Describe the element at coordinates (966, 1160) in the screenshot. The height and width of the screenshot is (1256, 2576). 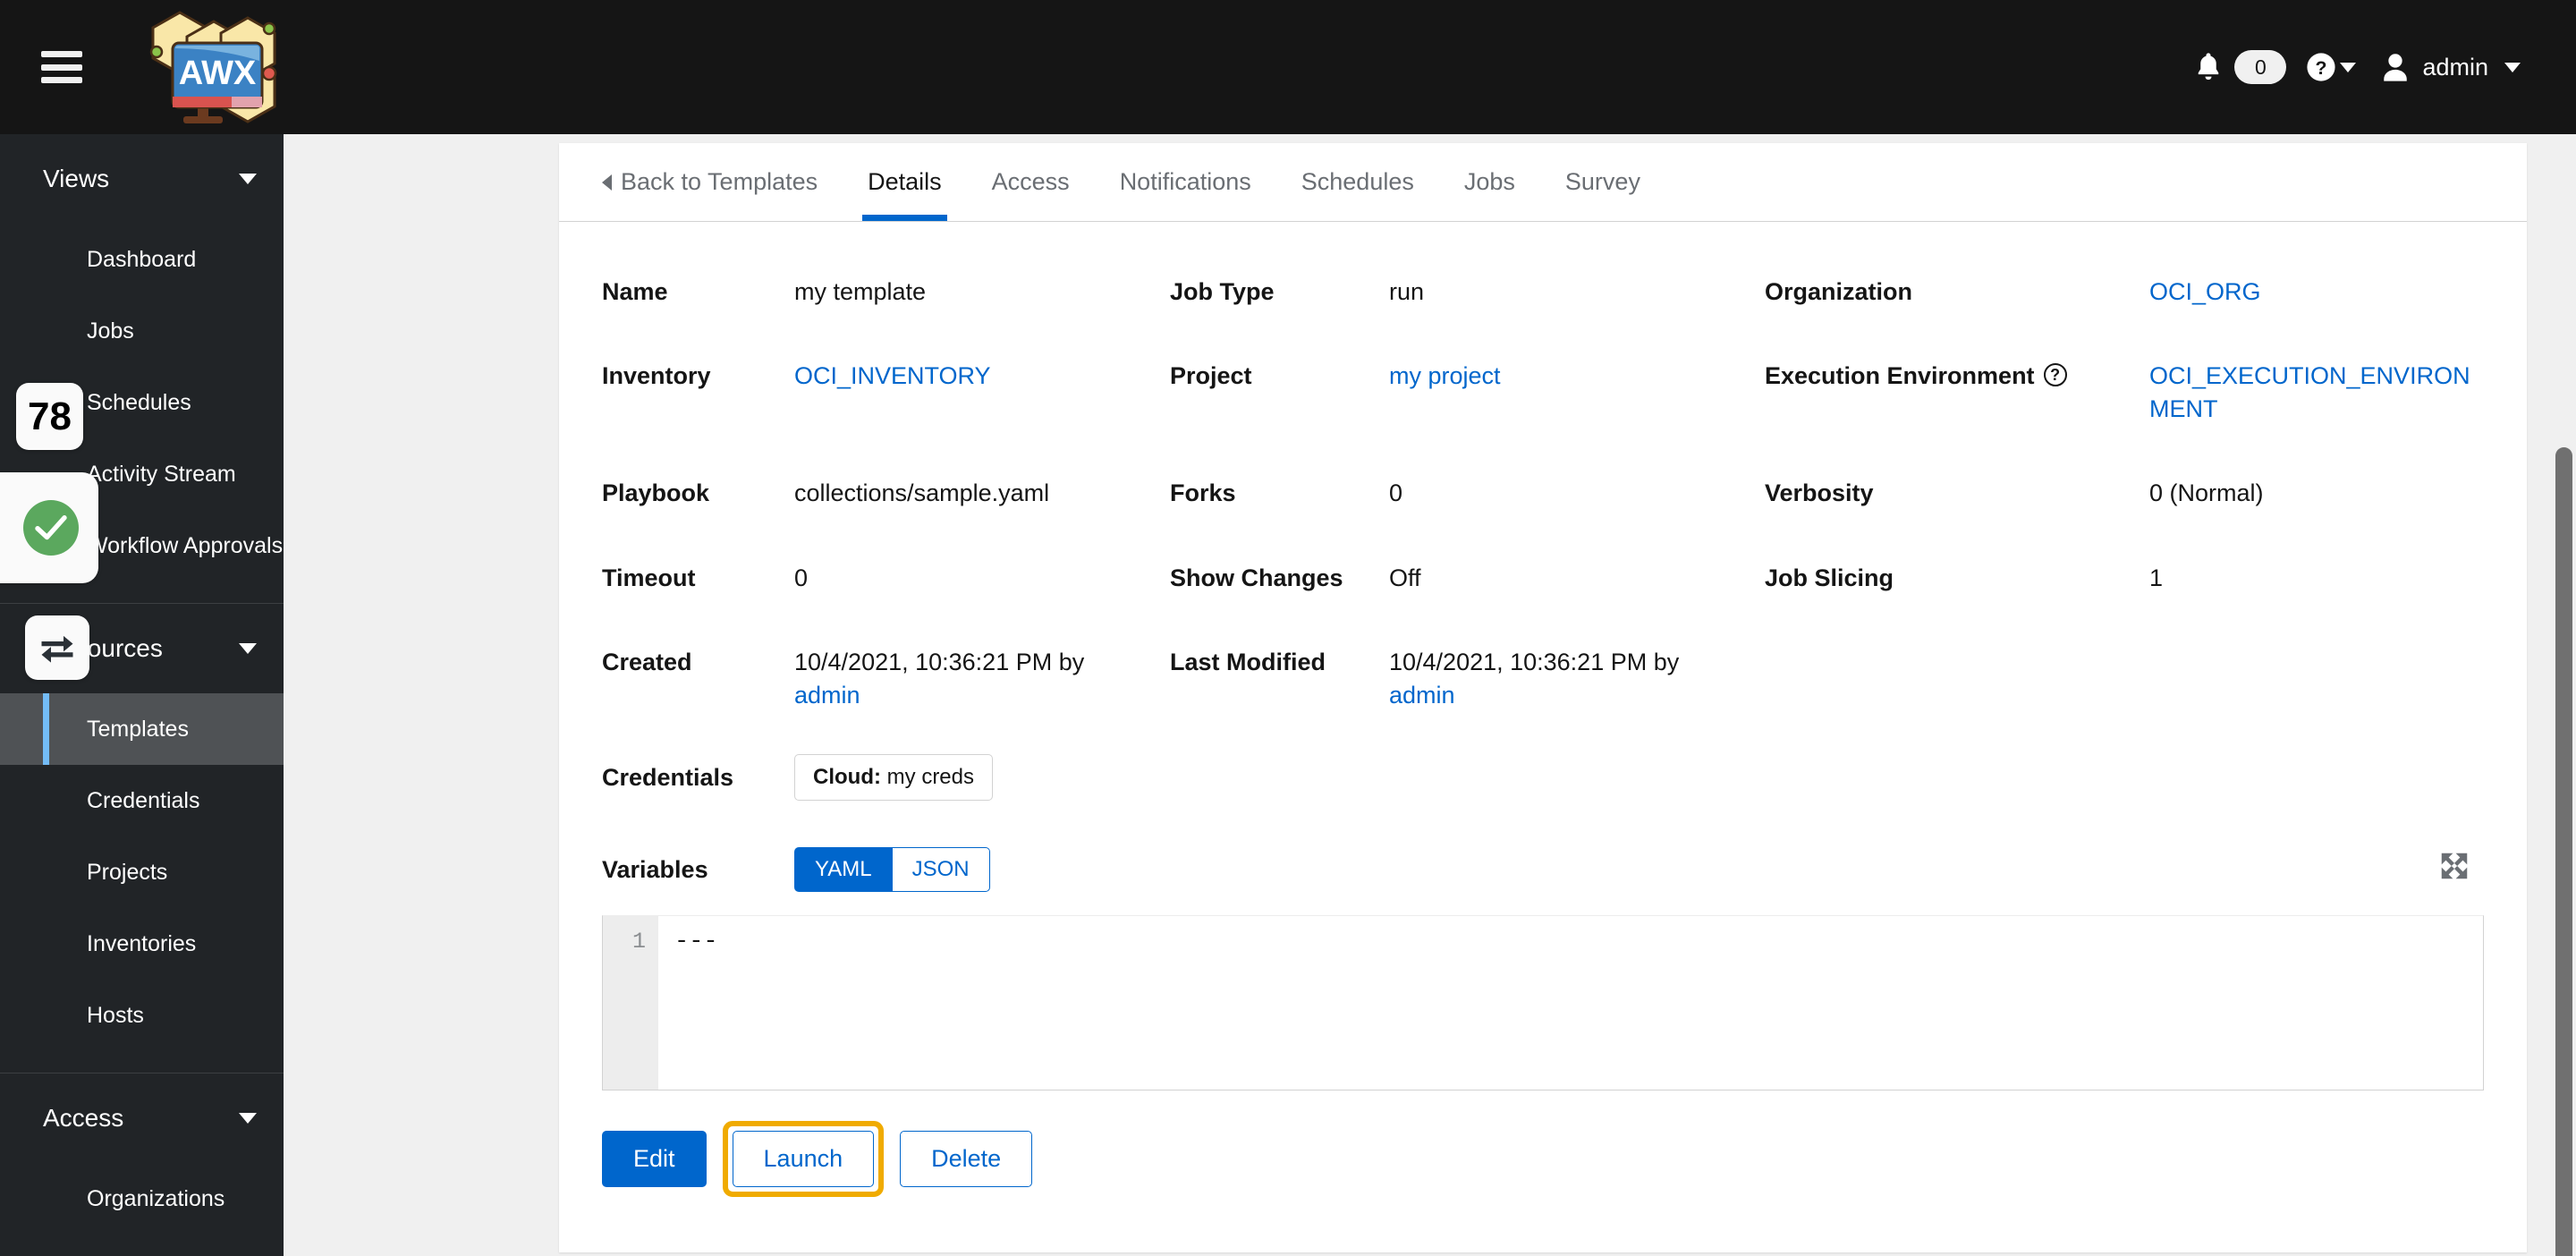
I see `delete-button: Delete` at that location.